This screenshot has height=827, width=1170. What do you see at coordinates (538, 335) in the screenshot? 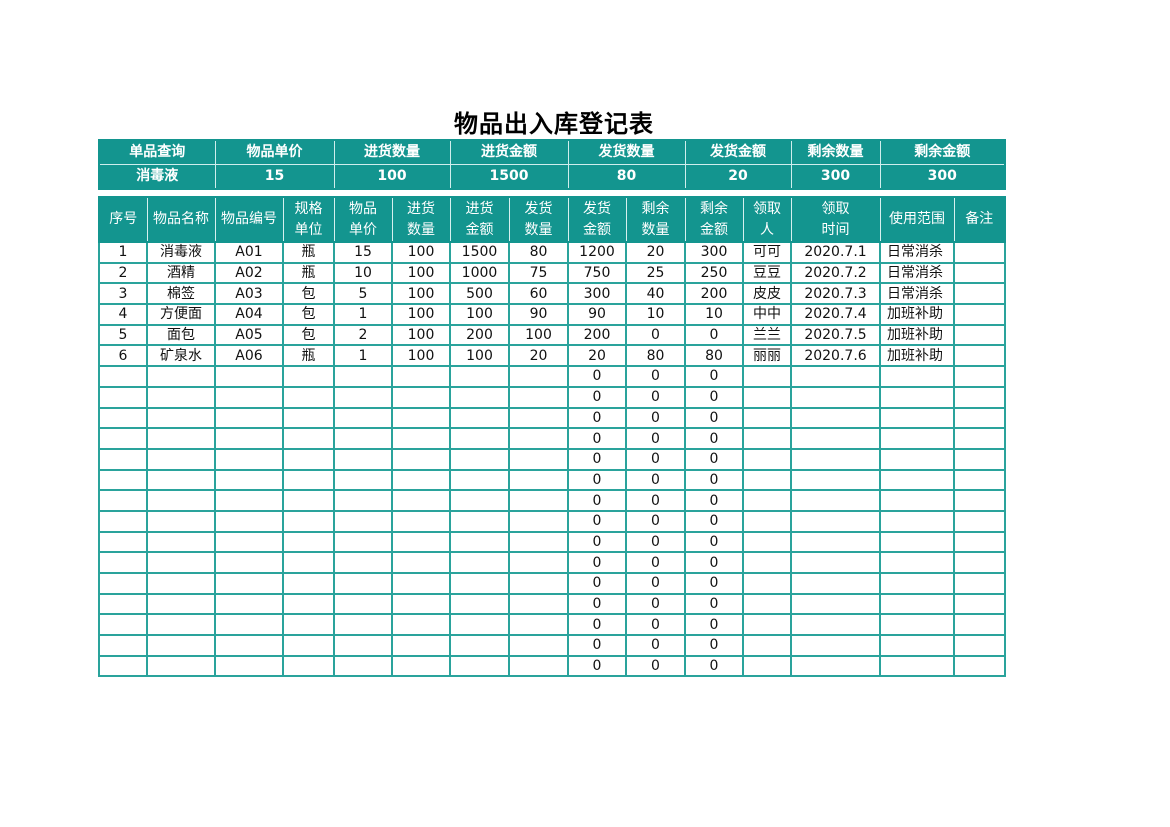
I see `cell-out-qty: 100` at bounding box center [538, 335].